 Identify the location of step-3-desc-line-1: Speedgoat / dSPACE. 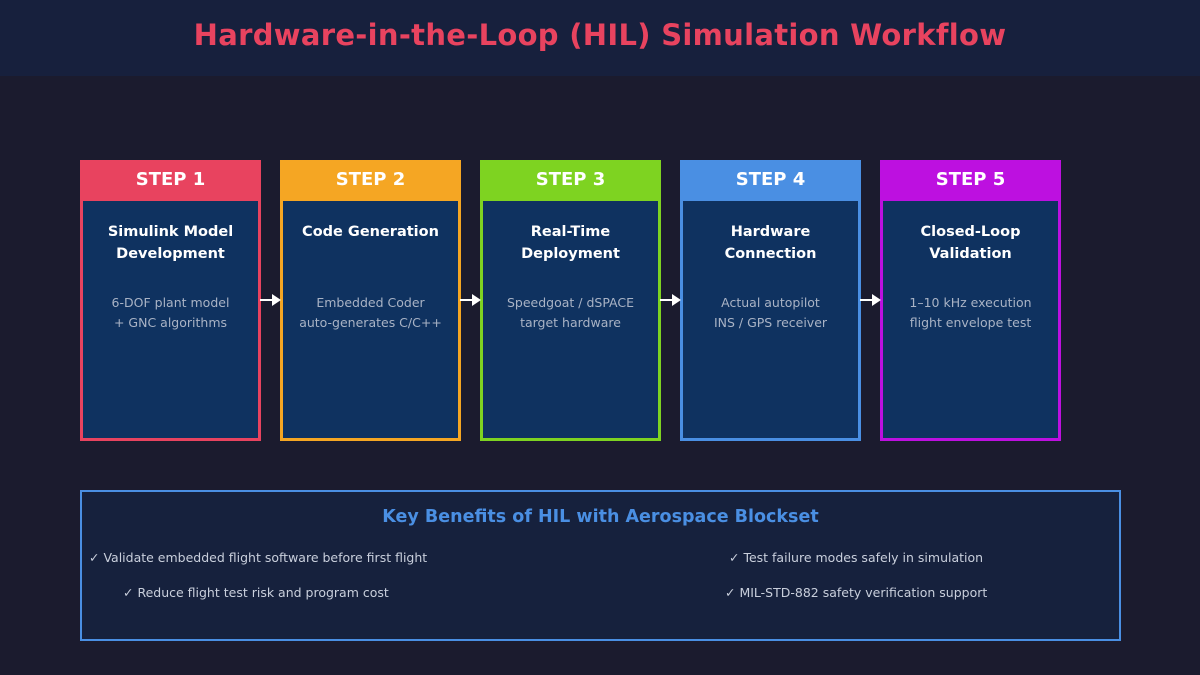
(570, 302).